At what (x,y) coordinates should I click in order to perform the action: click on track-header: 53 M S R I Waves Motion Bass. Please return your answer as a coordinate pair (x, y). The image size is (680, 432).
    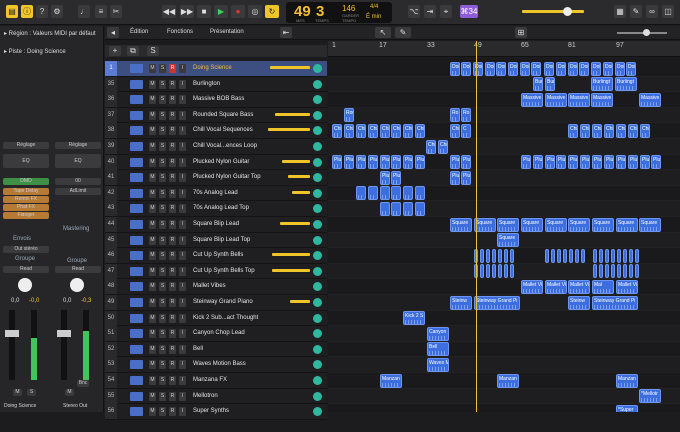
    Looking at the image, I should click on (216, 365).